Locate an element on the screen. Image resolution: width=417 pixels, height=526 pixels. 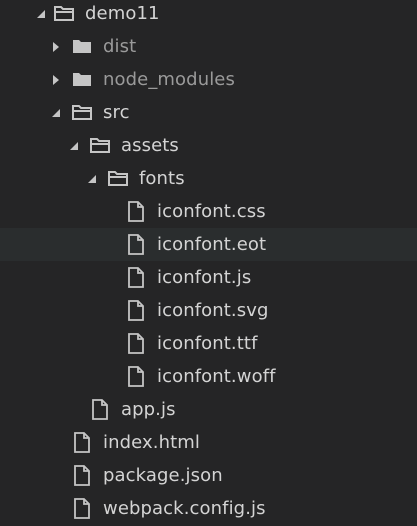
tree-item-dist: dist is located at coordinates (208, 46).